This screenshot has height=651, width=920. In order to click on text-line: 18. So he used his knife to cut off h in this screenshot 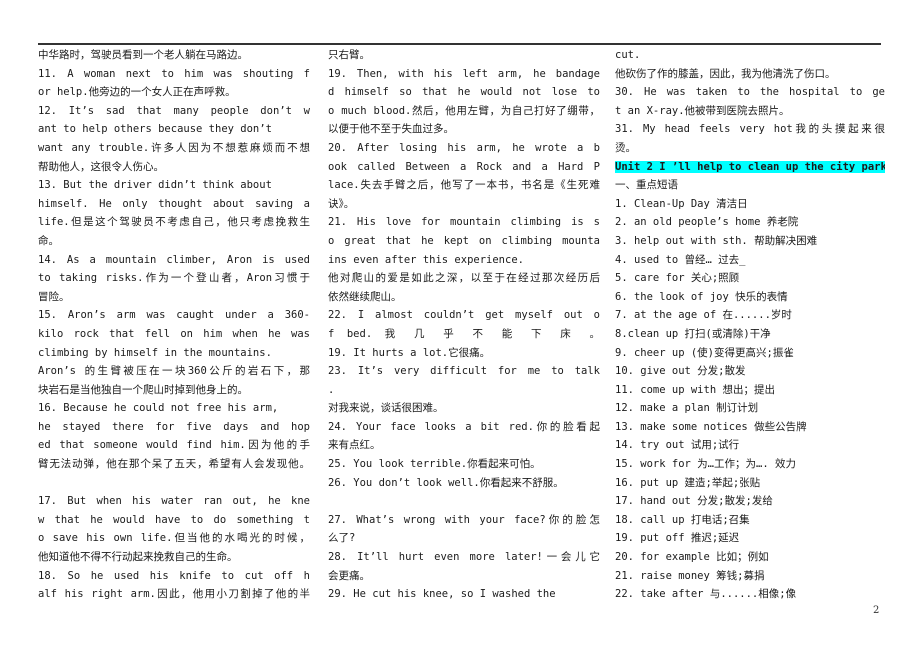, I will do `click(174, 575)`.